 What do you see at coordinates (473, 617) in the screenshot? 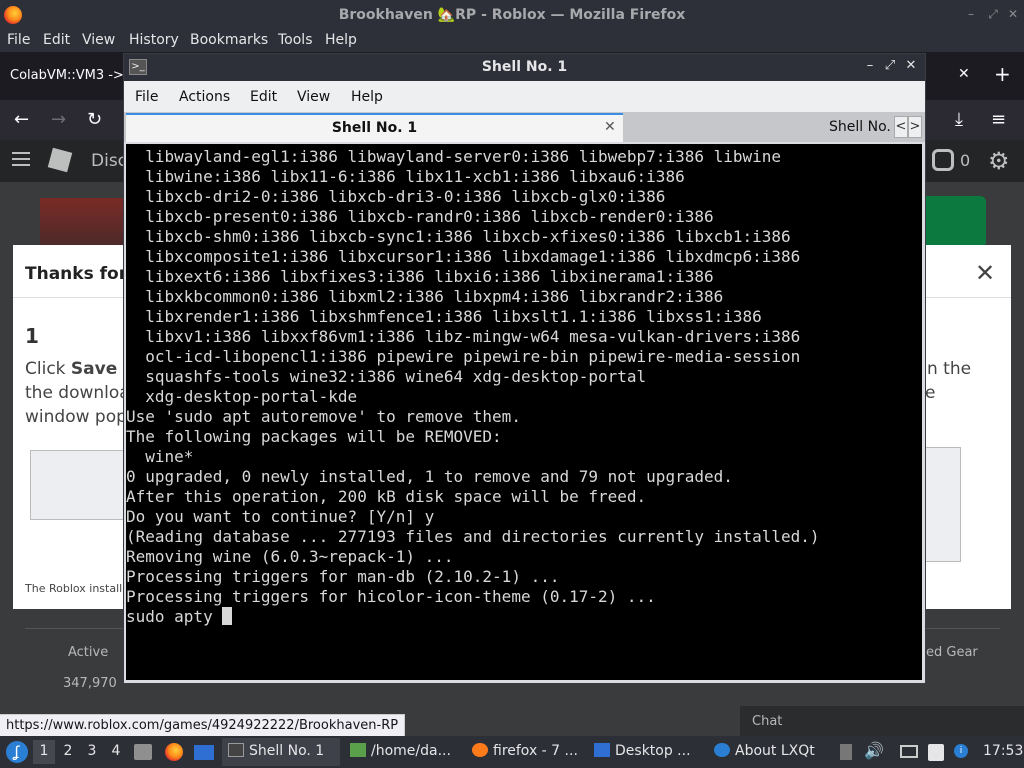
I see `terminal-prompt-line: sudo apty` at bounding box center [473, 617].